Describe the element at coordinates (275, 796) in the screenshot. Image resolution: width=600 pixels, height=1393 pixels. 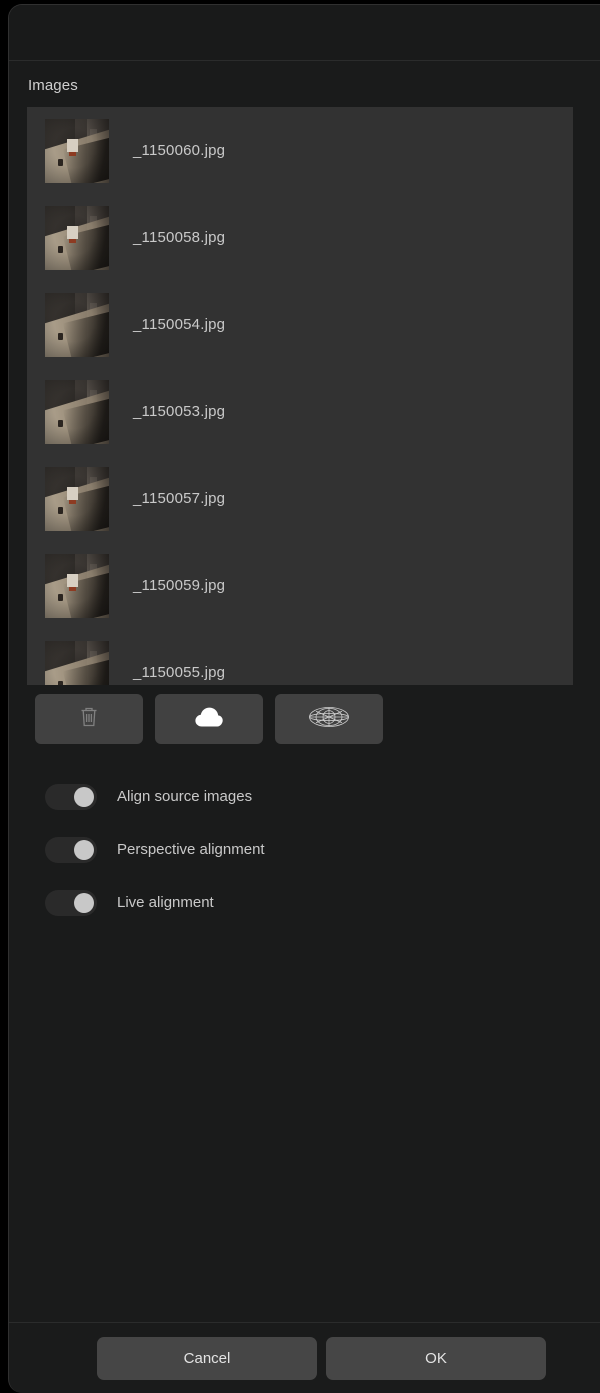
I see `option-row-align-source-images: Align source images` at that location.